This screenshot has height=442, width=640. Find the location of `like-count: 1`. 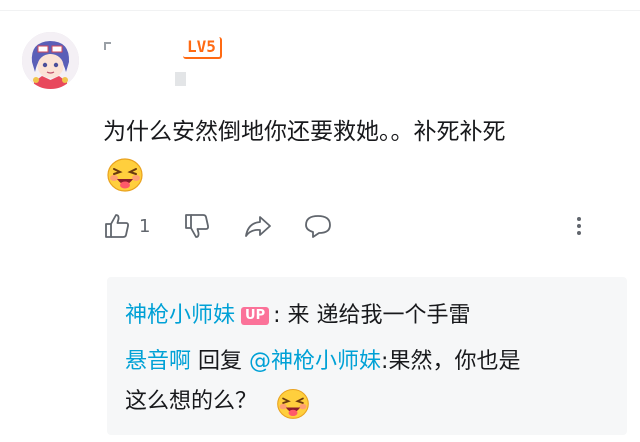

like-count: 1 is located at coordinates (145, 226).